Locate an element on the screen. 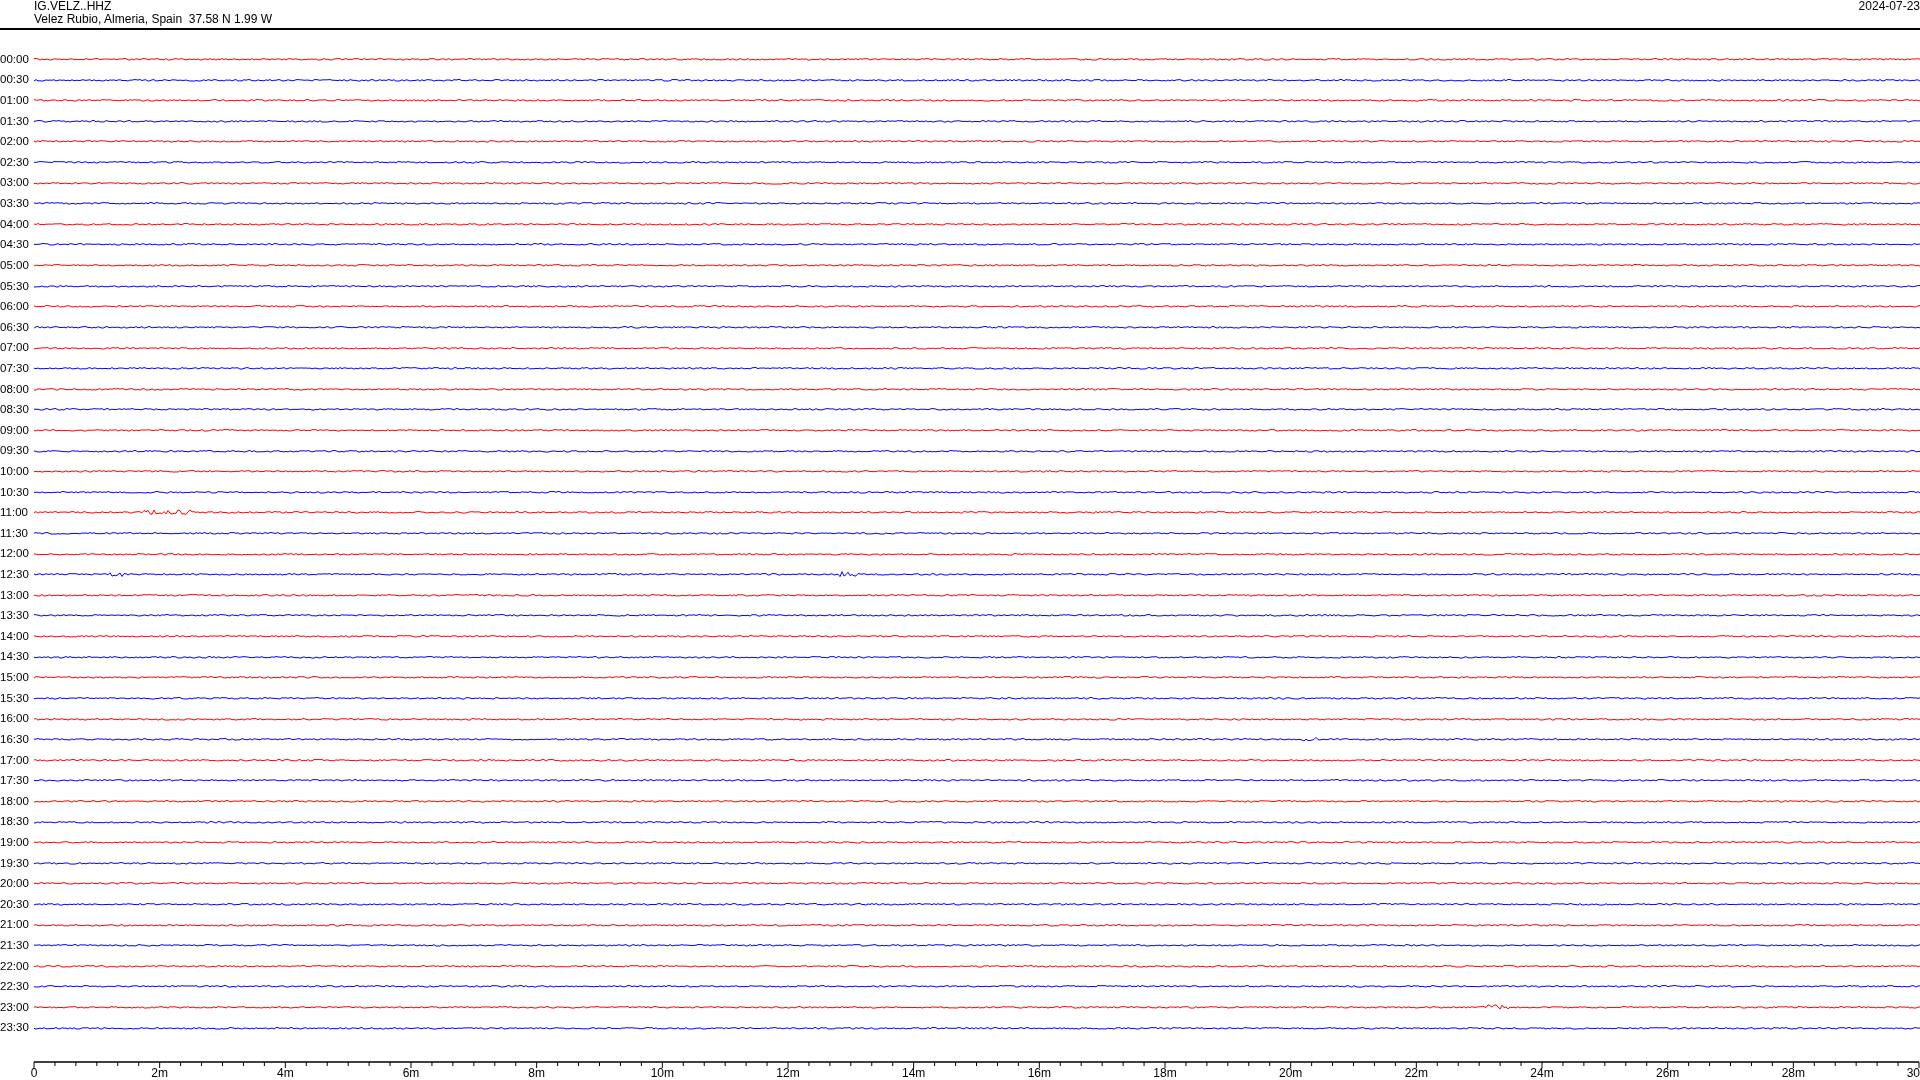 Image resolution: width=1920 pixels, height=1080 pixels. time-label: 05:30 is located at coordinates (15, 286).